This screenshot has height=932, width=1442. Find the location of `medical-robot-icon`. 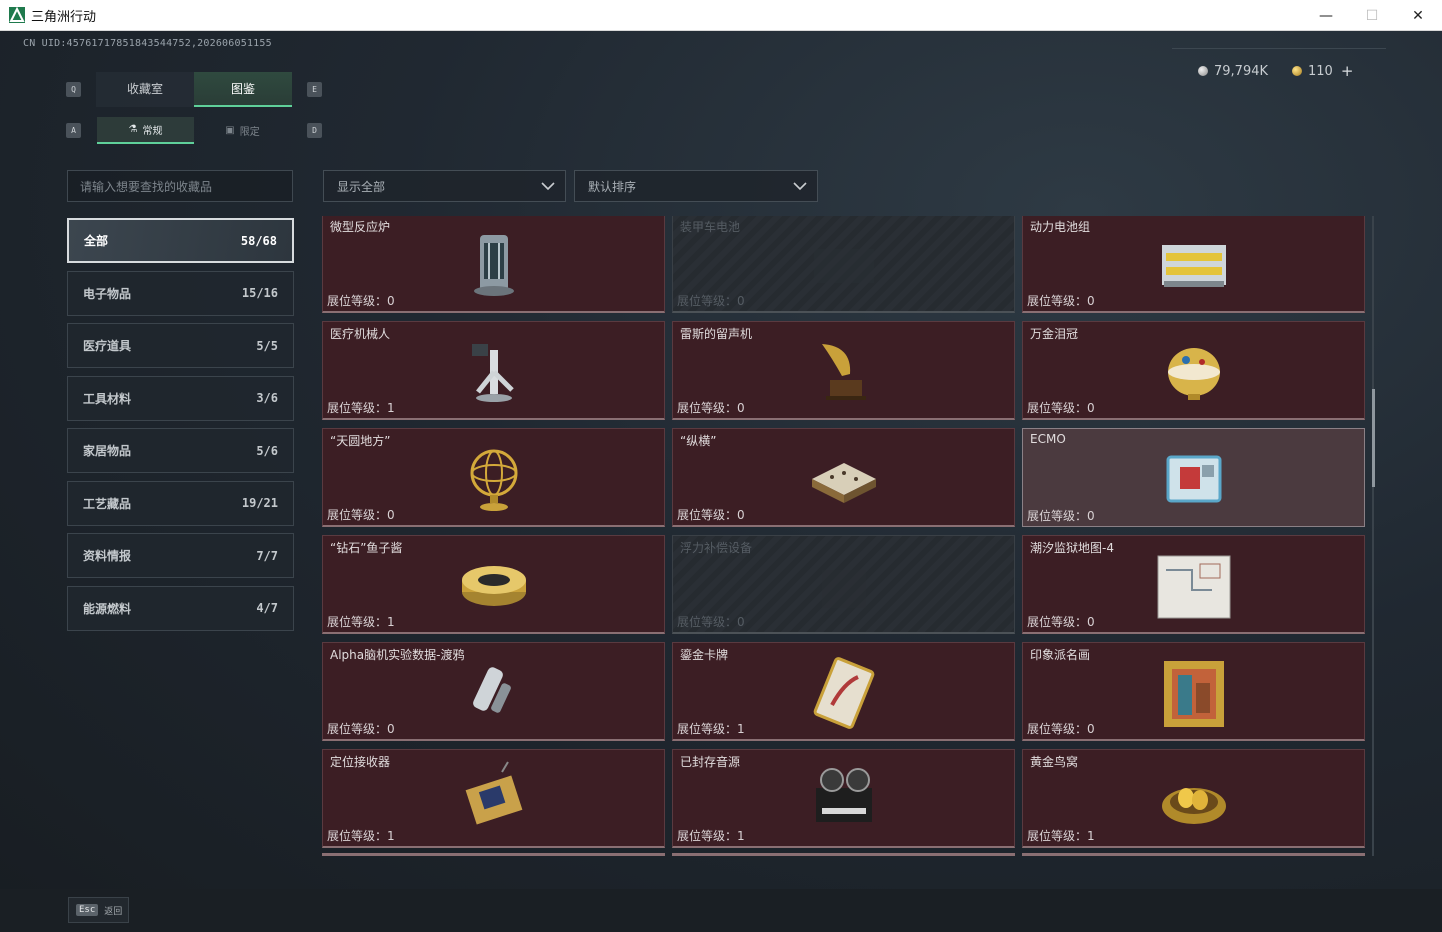

medical-robot-icon is located at coordinates (494, 371).